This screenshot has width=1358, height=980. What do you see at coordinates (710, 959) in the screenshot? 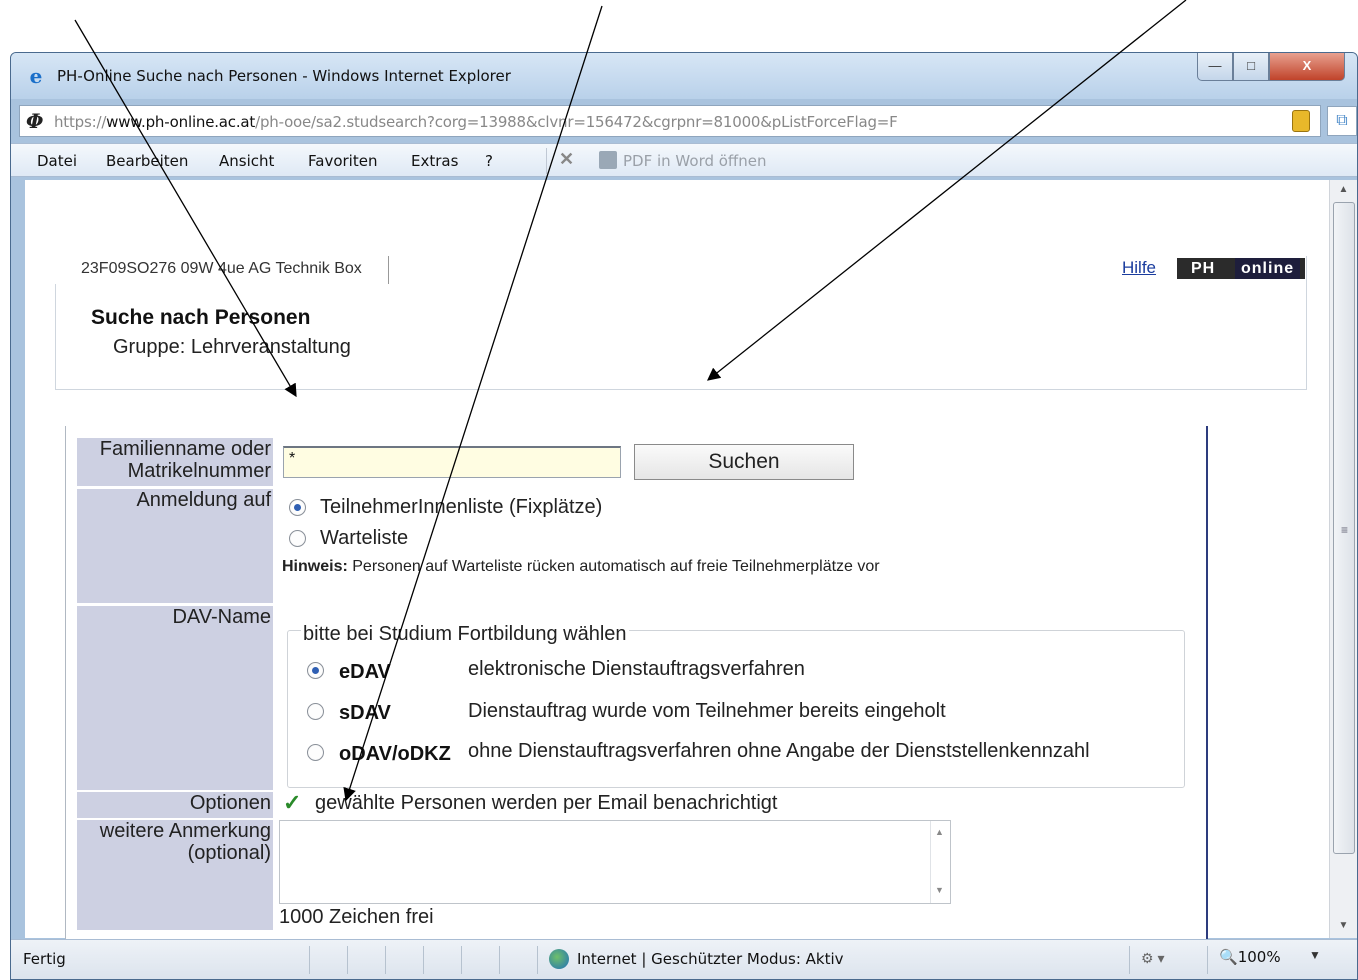
I see `security-zone-text: Internet | Geschützter Modus: Aktiv` at bounding box center [710, 959].